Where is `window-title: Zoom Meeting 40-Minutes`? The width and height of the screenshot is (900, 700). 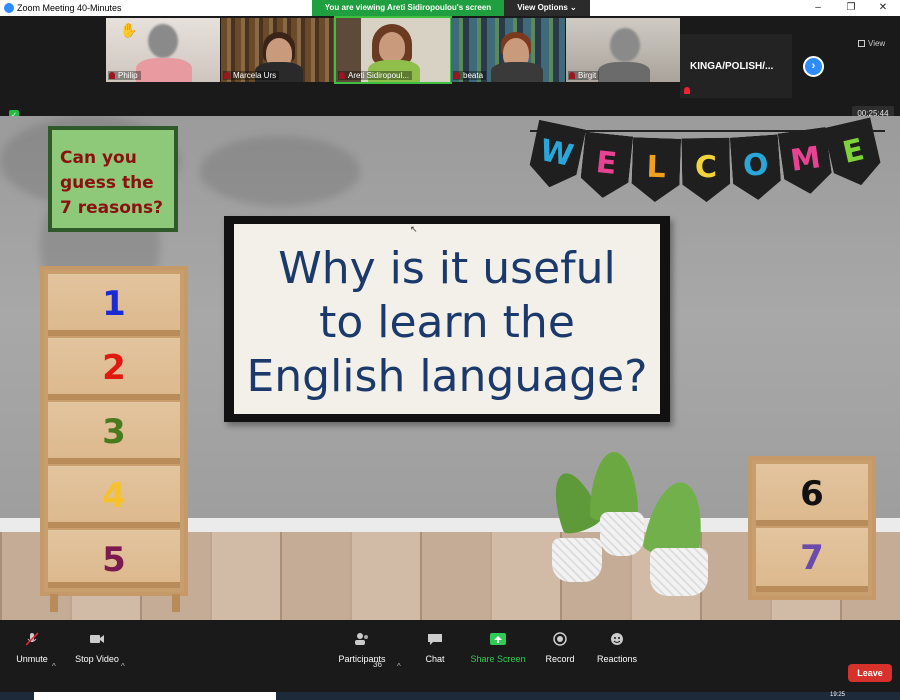 window-title: Zoom Meeting 40-Minutes is located at coordinates (69, 8).